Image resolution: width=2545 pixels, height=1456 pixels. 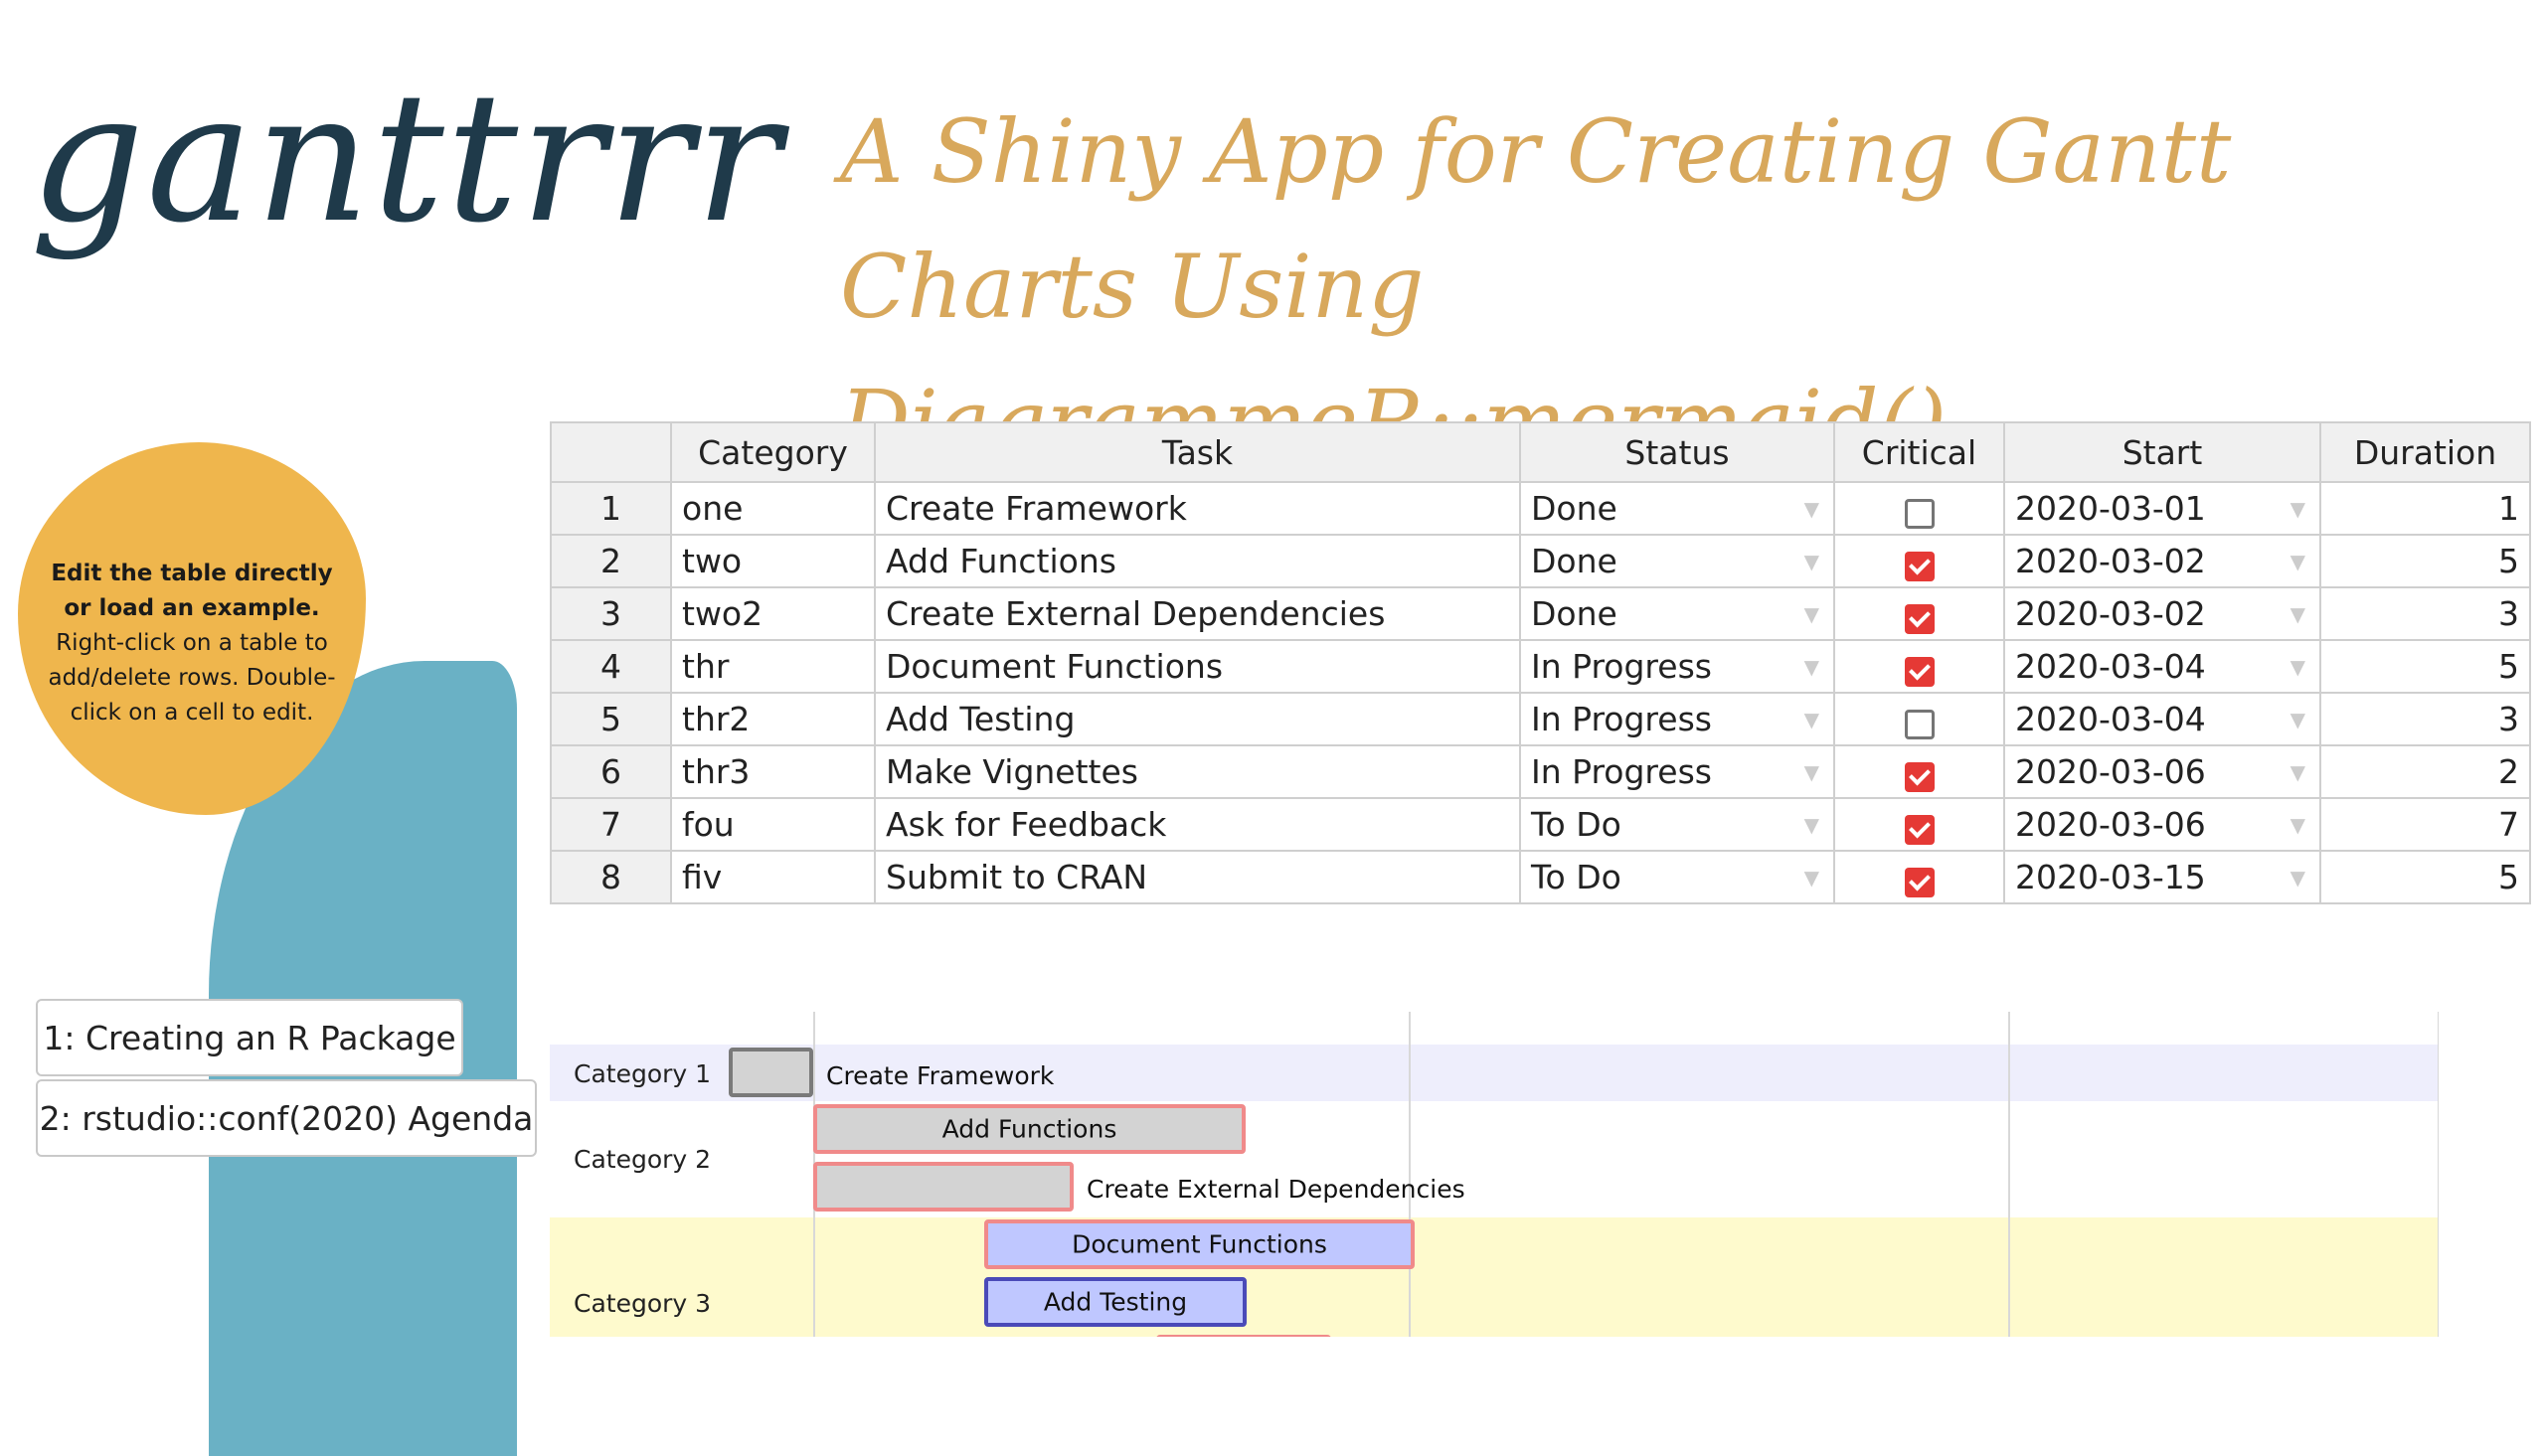 What do you see at coordinates (773, 613) in the screenshot?
I see `category-cell: two2` at bounding box center [773, 613].